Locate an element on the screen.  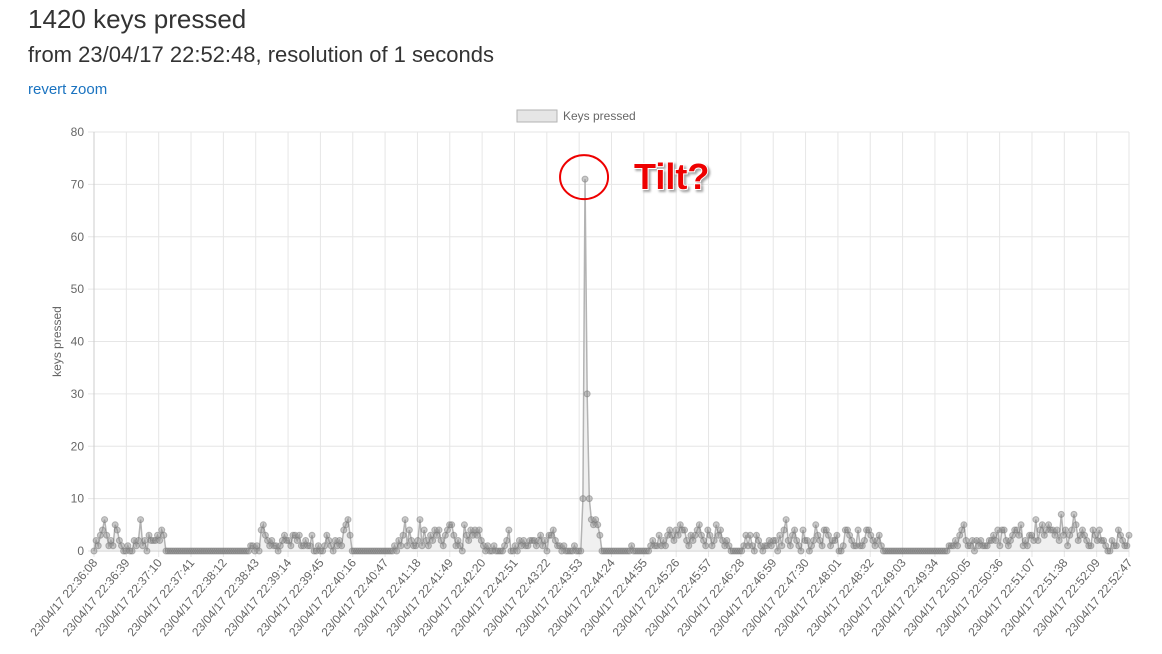
legend-swatch is located at coordinates (537, 116).